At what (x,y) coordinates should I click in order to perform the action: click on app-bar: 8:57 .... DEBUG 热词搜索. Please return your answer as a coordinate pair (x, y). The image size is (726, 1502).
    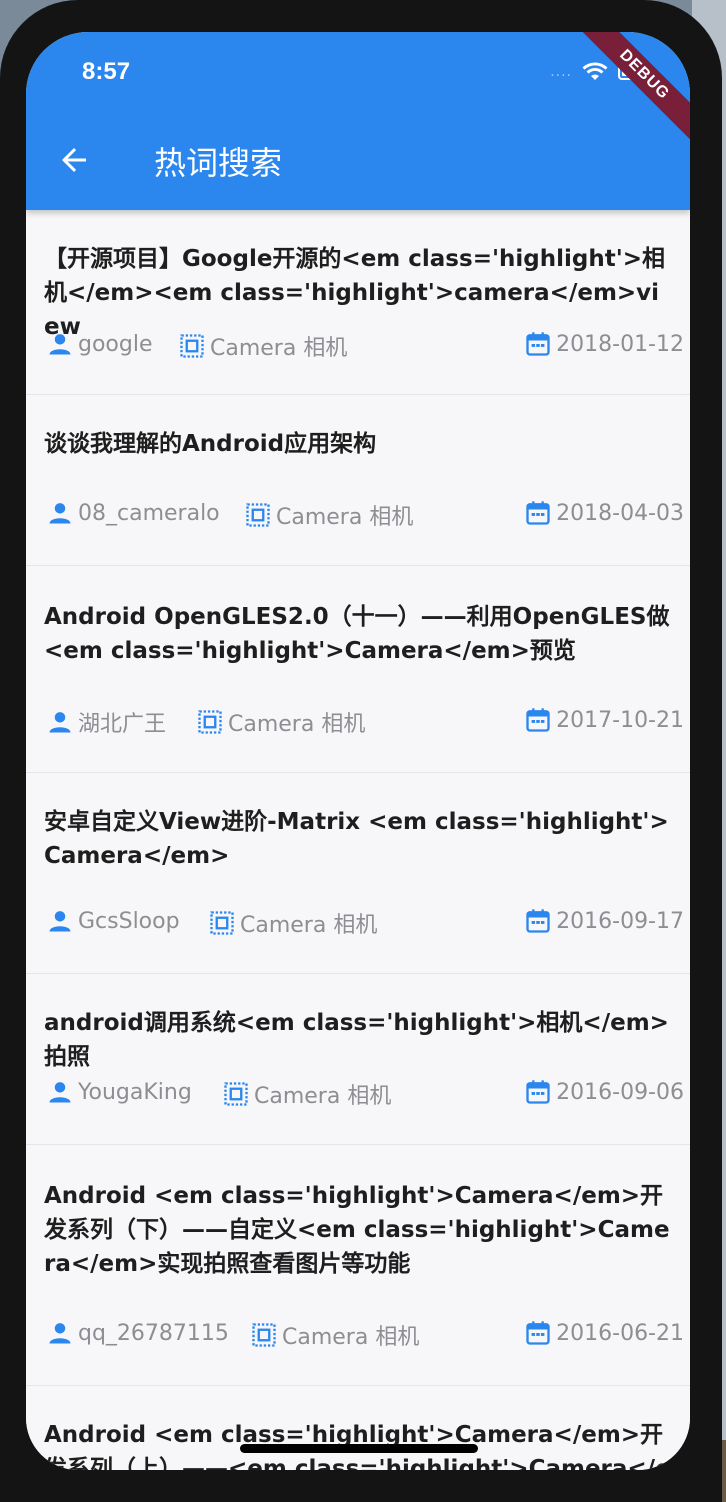
    Looking at the image, I should click on (358, 121).